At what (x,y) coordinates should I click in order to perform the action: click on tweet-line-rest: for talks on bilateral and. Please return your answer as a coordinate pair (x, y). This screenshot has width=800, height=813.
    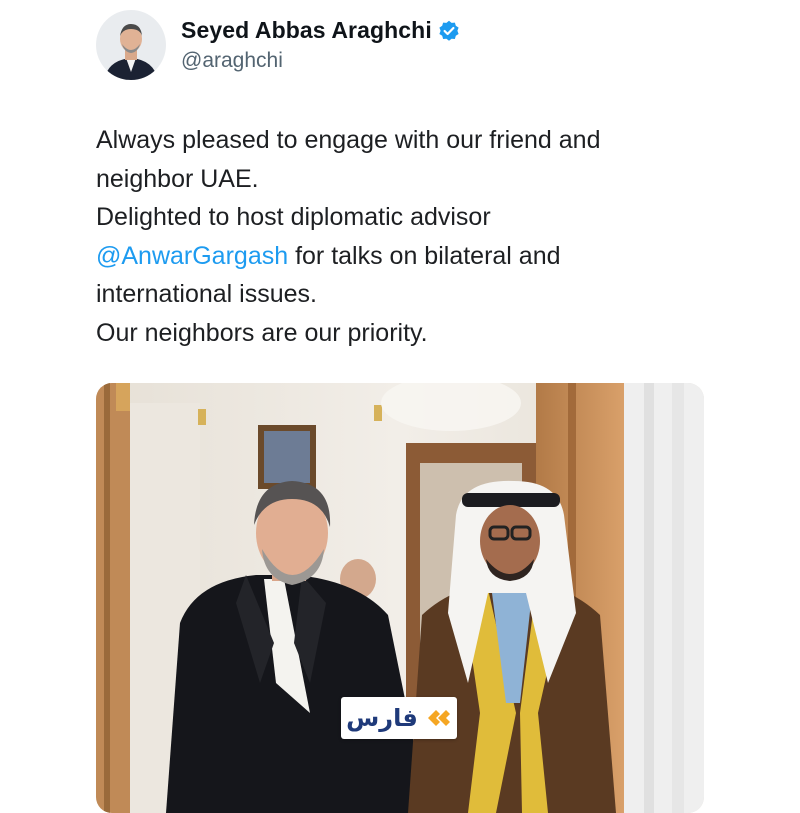
    Looking at the image, I should click on (424, 255).